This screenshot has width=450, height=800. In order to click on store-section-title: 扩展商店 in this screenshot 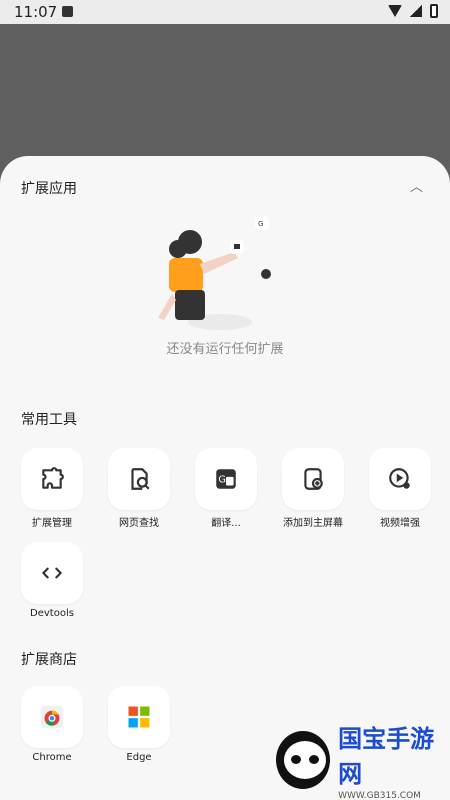, I will do `click(49, 660)`.